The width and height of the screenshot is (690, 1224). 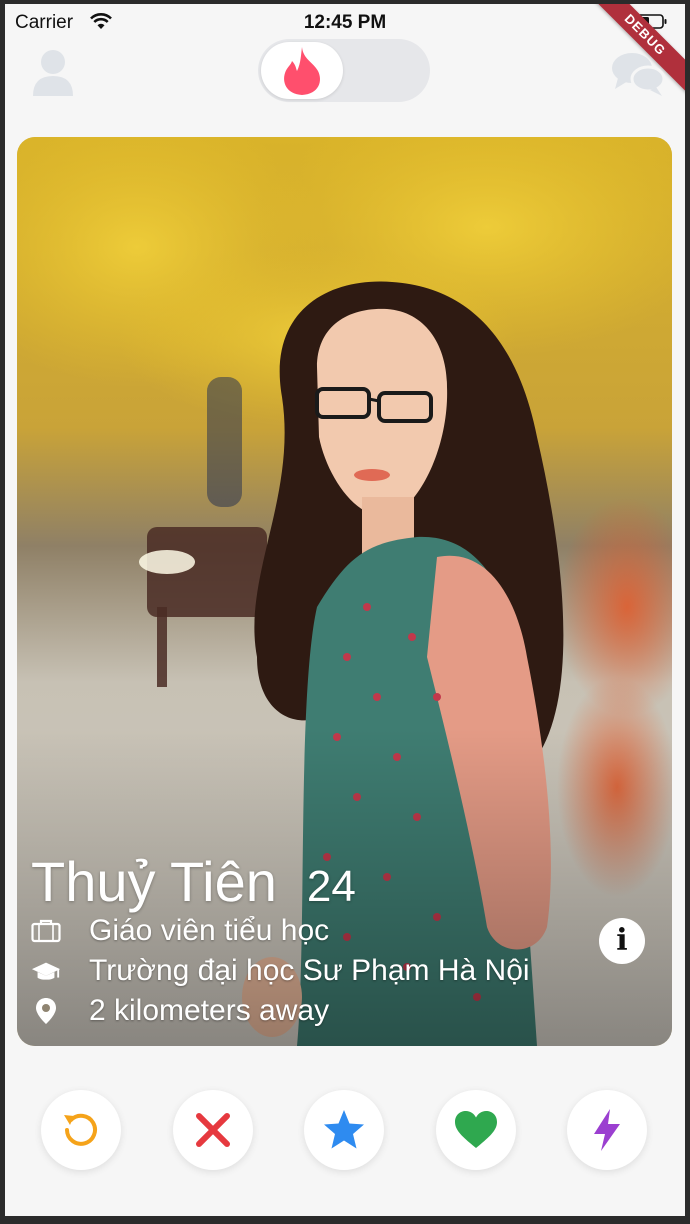 I want to click on info-button: i, so click(x=622, y=941).